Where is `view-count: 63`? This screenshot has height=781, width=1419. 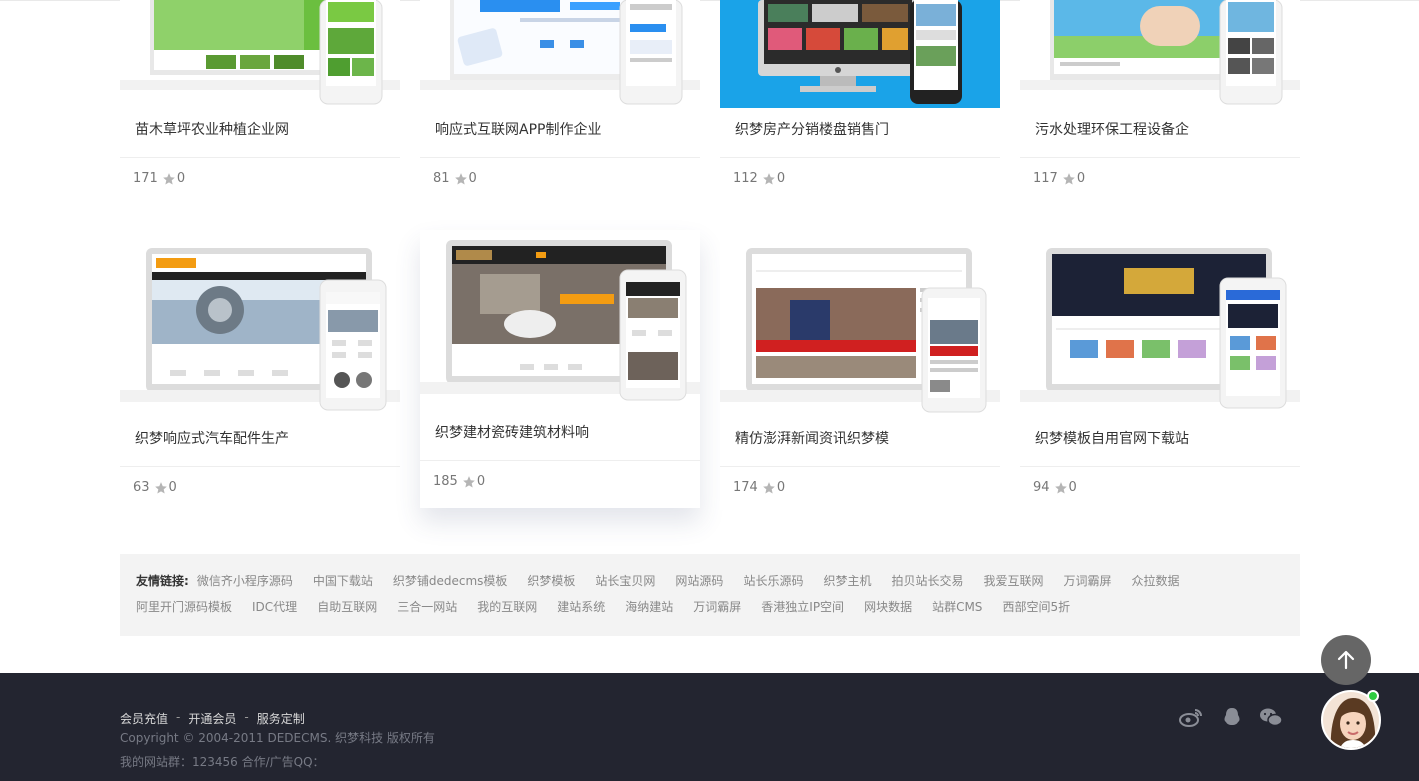 view-count: 63 is located at coordinates (141, 487).